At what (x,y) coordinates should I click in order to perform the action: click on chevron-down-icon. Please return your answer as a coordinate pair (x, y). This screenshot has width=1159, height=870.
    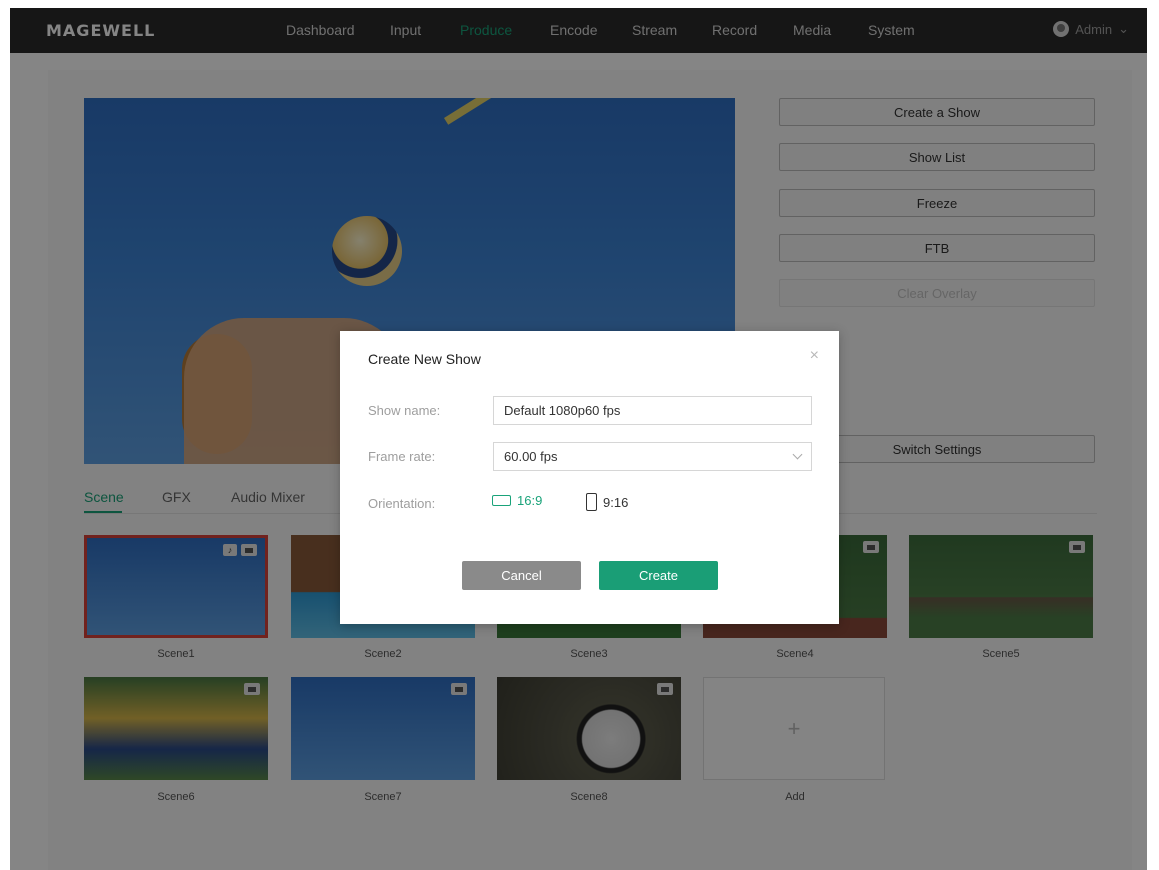
    Looking at the image, I should click on (797, 454).